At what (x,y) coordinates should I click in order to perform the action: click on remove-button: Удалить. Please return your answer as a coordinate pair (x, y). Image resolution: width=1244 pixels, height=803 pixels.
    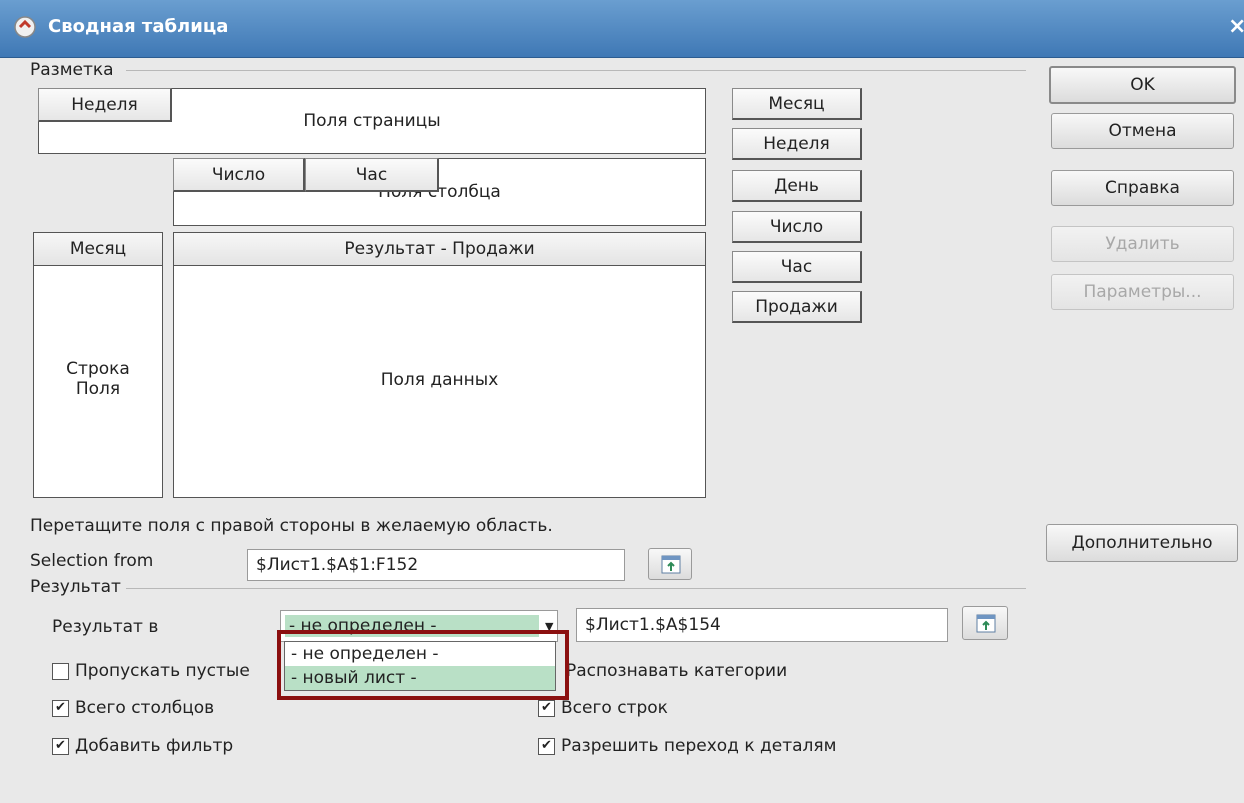
    Looking at the image, I should click on (1142, 244).